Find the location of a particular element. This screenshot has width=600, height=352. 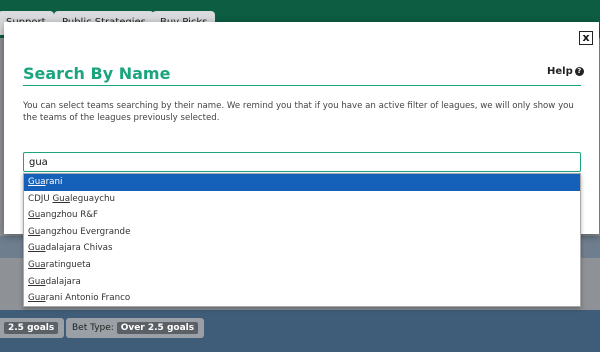

question-circle-icon: ? is located at coordinates (579, 71).